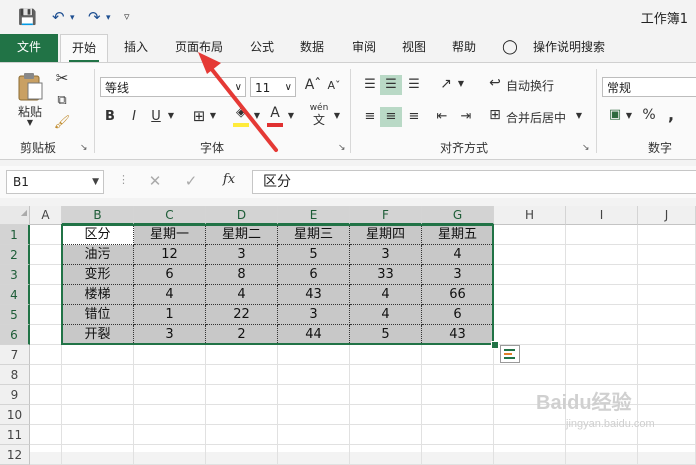  Describe the element at coordinates (334, 85) in the screenshot. I see `shrink-font-icon: Aˇ` at that location.